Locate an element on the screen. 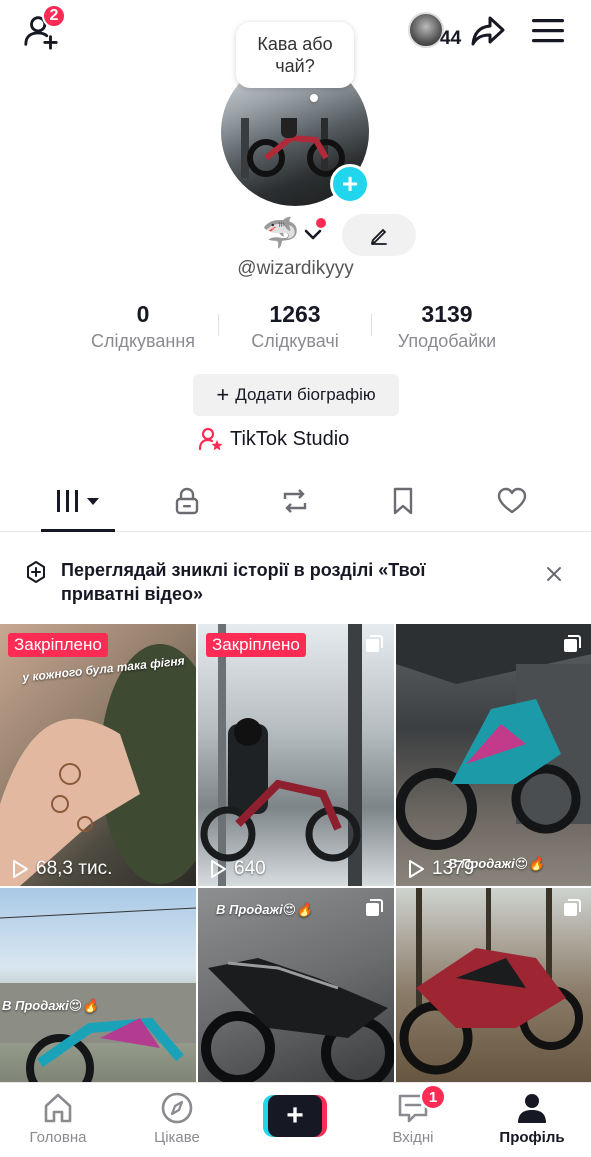 The image size is (591, 1157). tab-favorites is located at coordinates (403, 501).